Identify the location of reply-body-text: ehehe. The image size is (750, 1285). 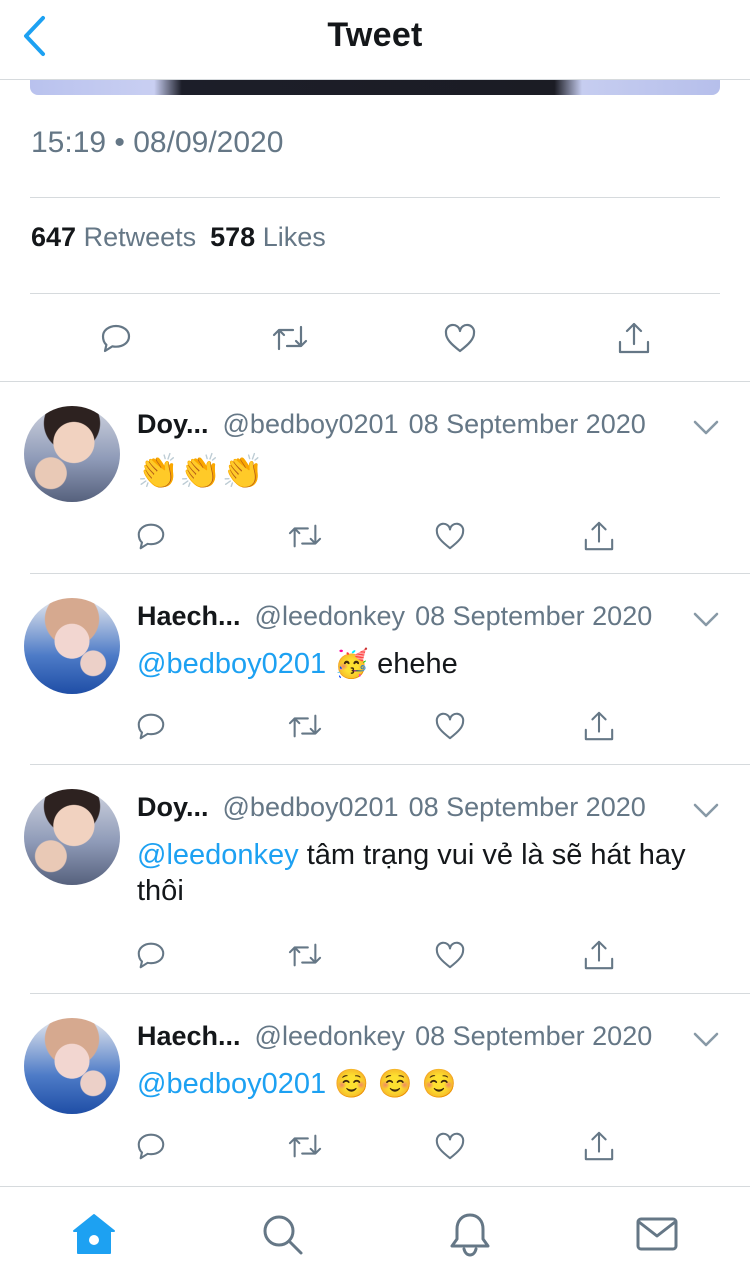
(417, 664).